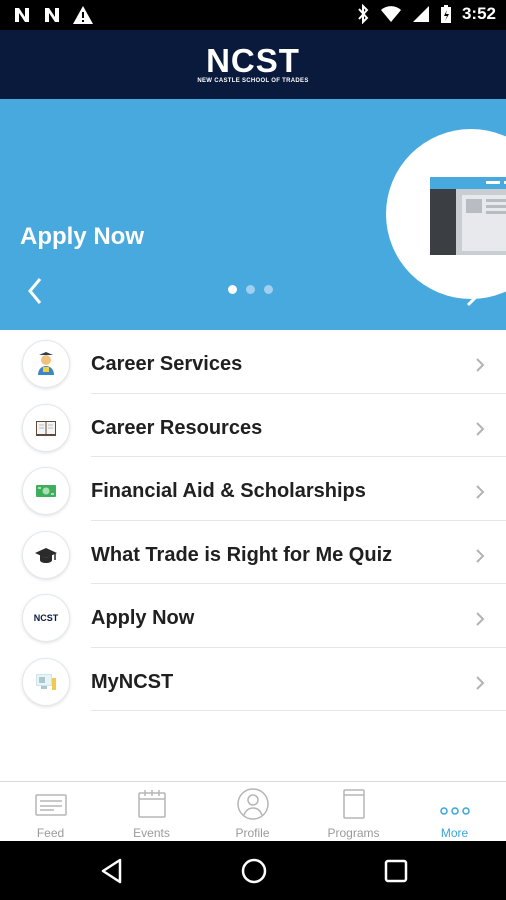 This screenshot has width=506, height=900. What do you see at coordinates (112, 871) in the screenshot?
I see `back-icon` at bounding box center [112, 871].